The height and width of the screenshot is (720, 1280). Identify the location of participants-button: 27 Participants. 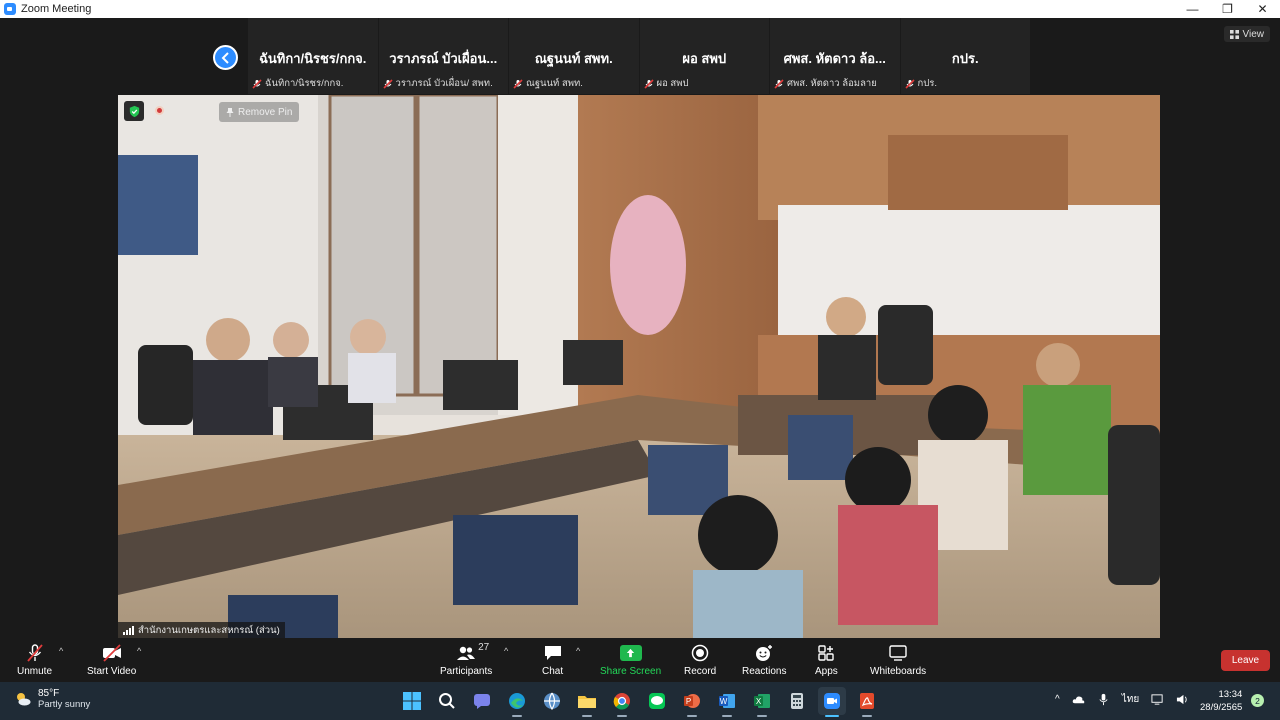
(466, 659).